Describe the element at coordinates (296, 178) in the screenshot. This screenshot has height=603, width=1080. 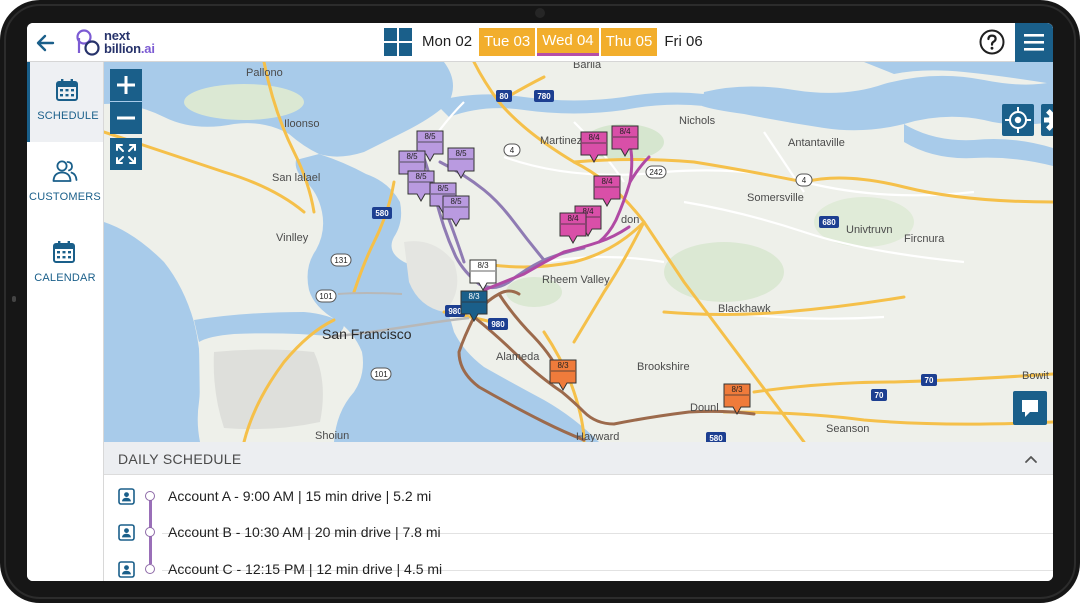
I see `place-san-lalael: San lalael` at that location.